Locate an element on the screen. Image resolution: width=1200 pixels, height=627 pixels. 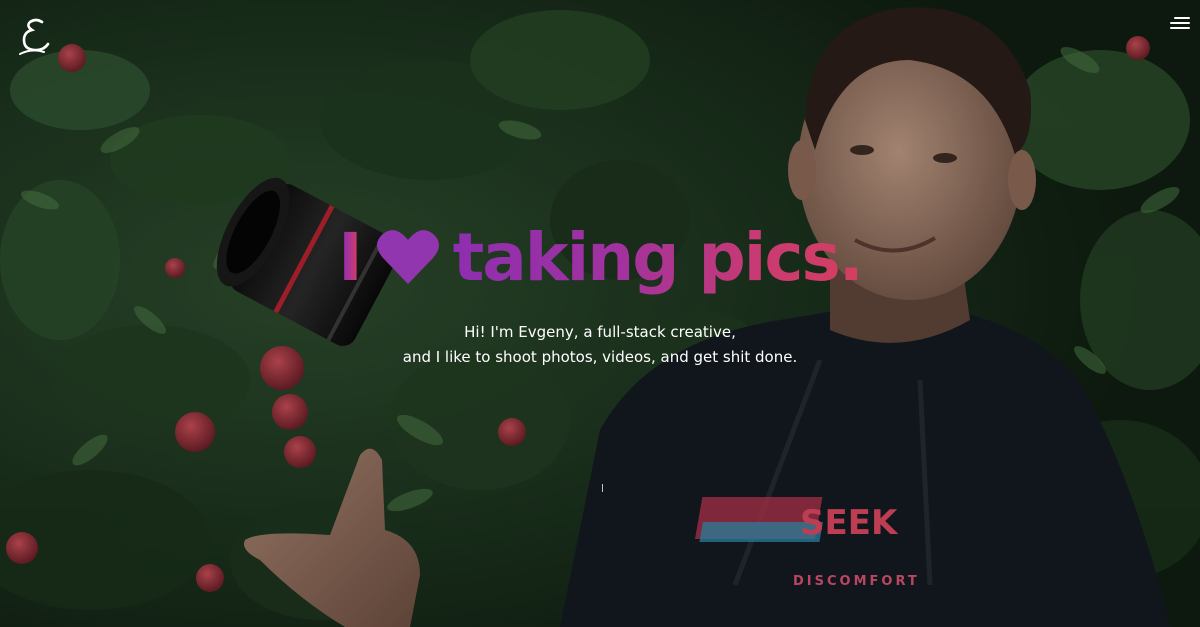
hero-headline: Itaking pics. is located at coordinates (600, 258).